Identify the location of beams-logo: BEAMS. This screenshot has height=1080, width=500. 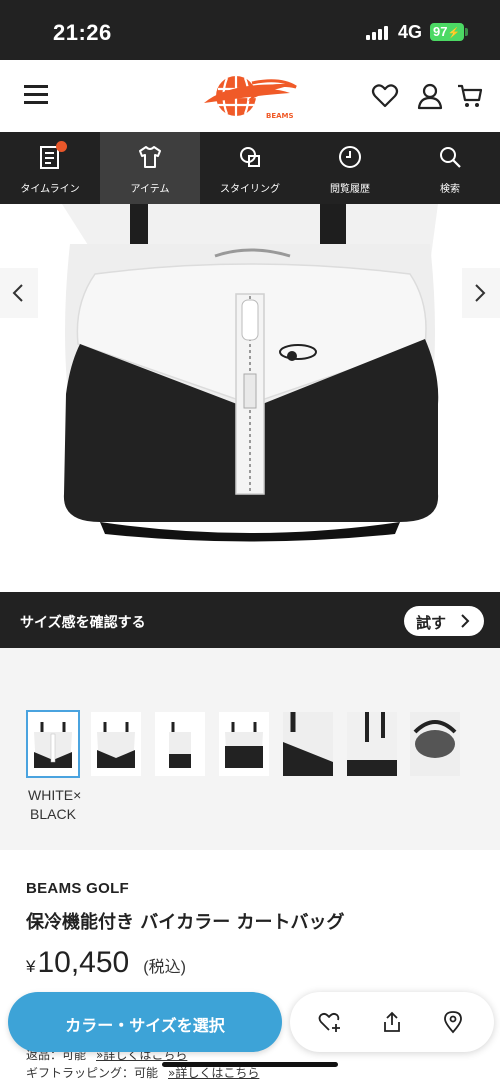
(250, 97).